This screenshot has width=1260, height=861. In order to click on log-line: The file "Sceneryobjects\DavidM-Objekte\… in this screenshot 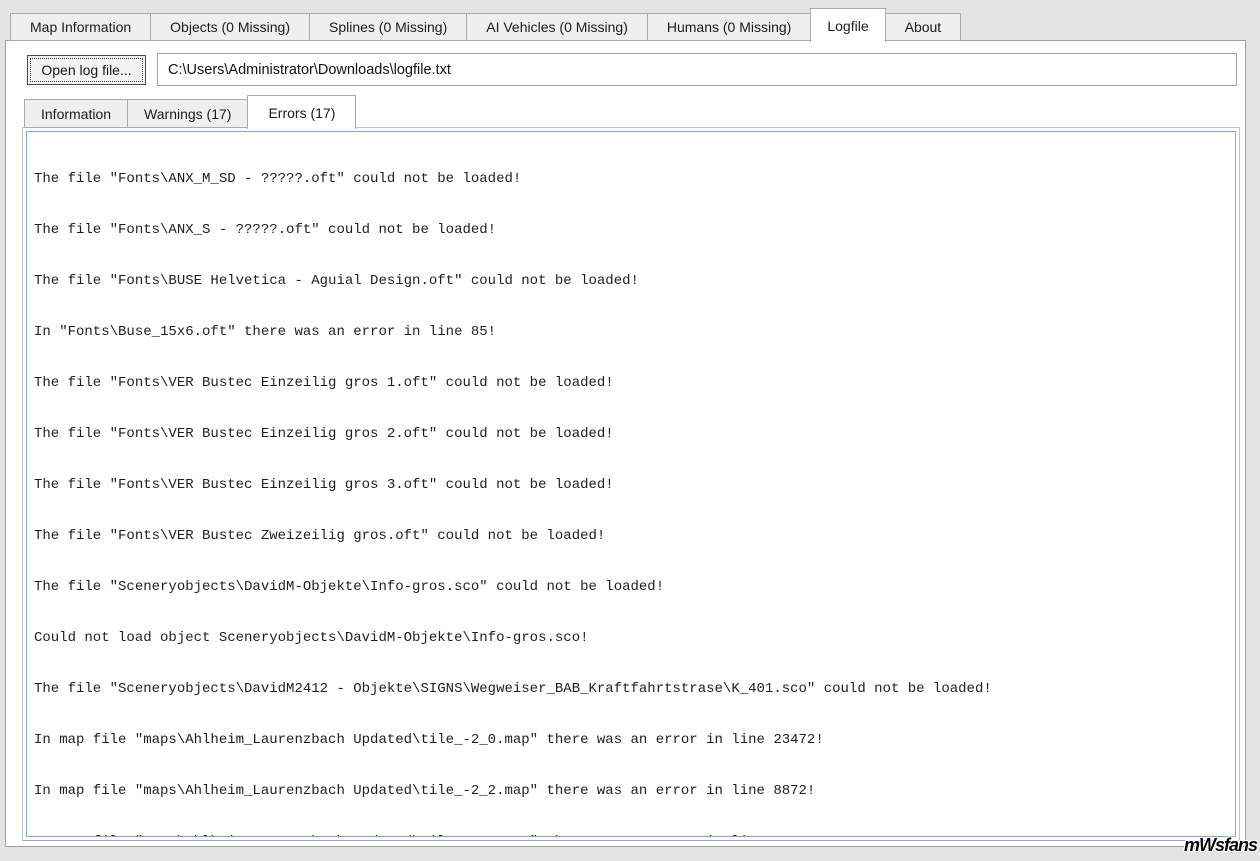, I will do `click(349, 587)`.